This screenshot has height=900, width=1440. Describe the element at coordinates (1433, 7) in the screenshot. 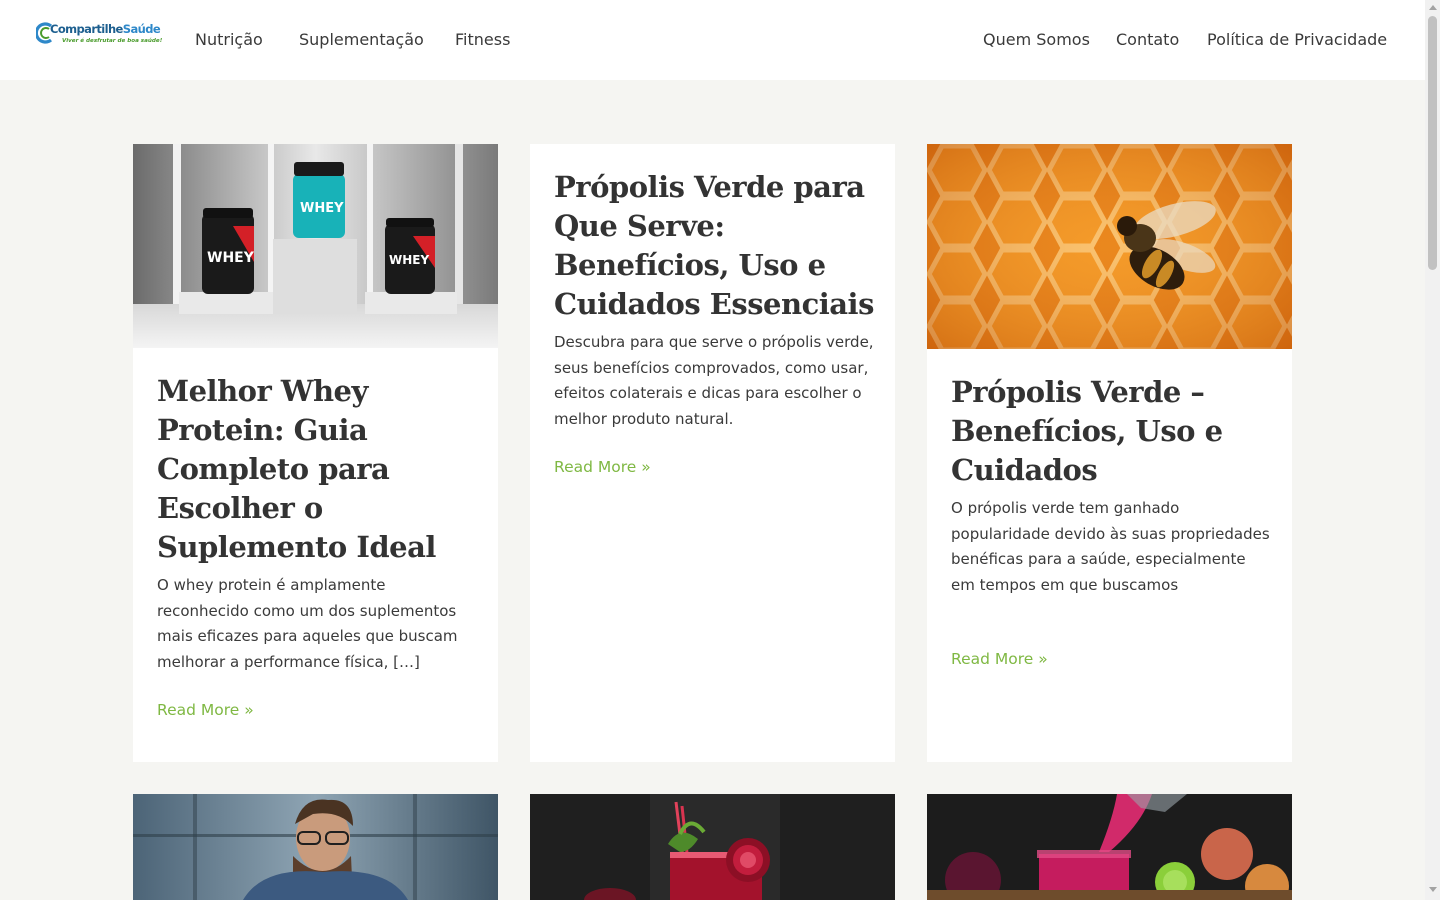

I see `scroll-up-arrow-icon` at that location.